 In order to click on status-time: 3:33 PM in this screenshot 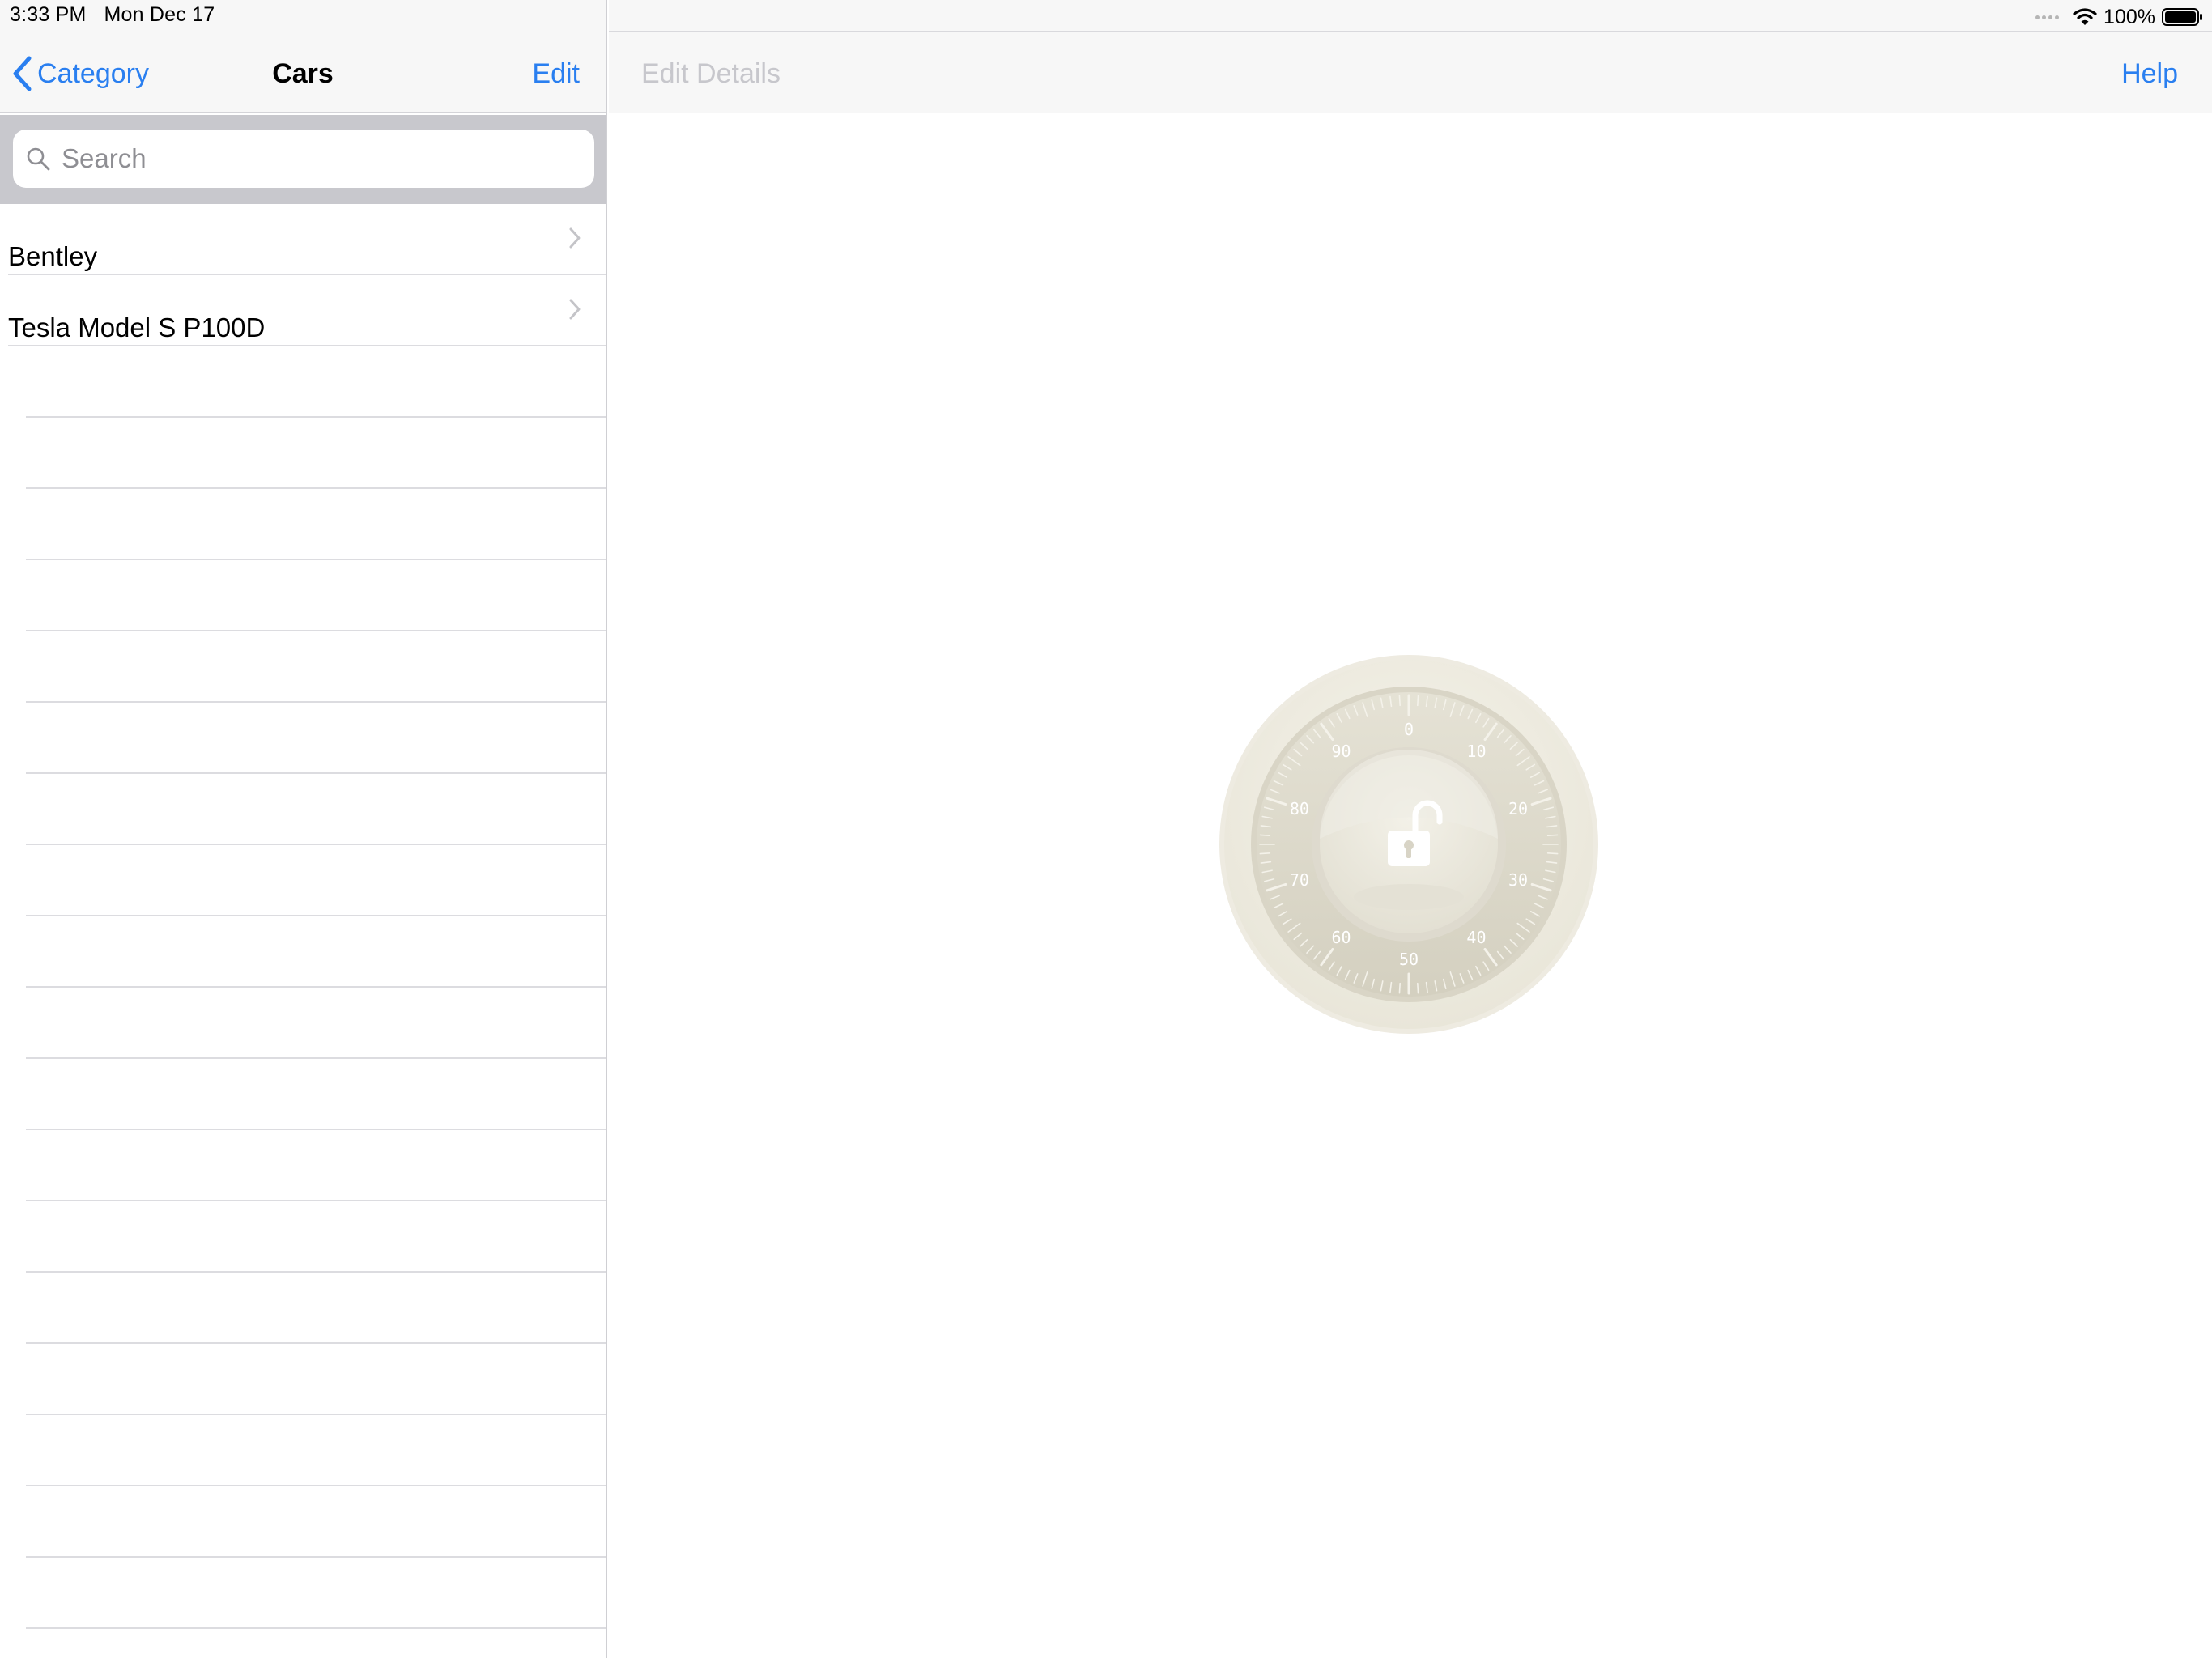, I will do `click(49, 14)`.